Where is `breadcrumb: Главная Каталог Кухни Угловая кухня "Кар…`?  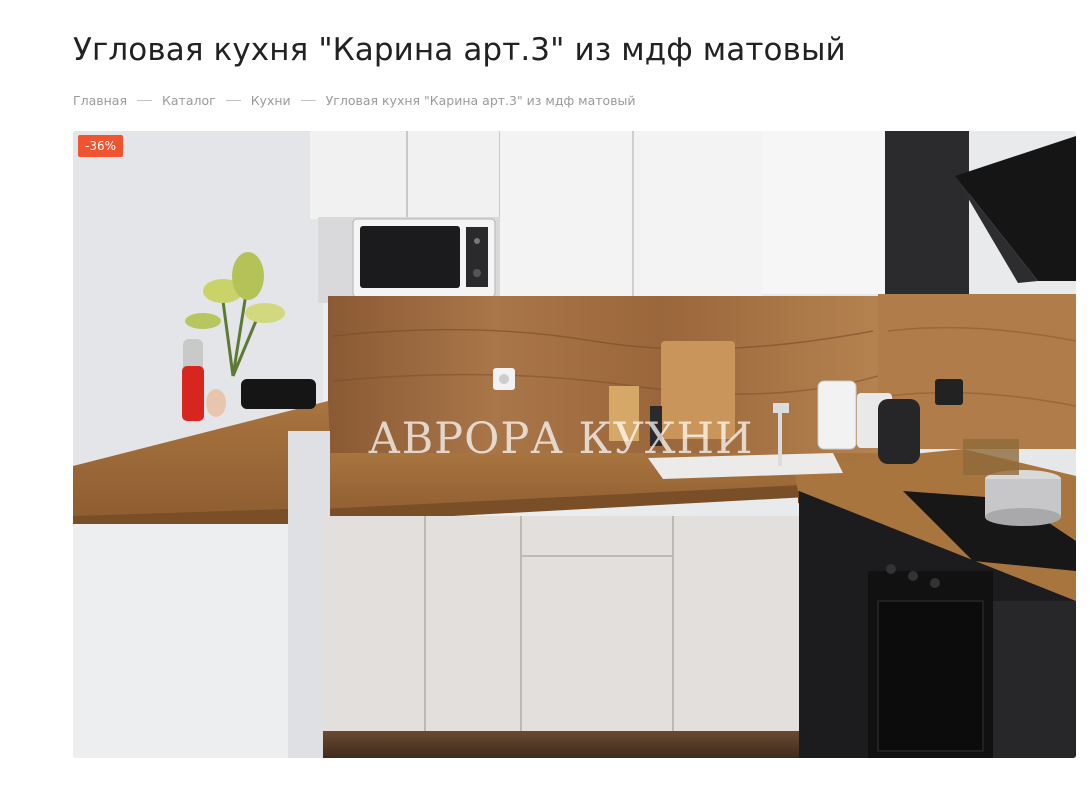 breadcrumb: Главная Каталог Кухни Угловая кухня "Кар… is located at coordinates (354, 100).